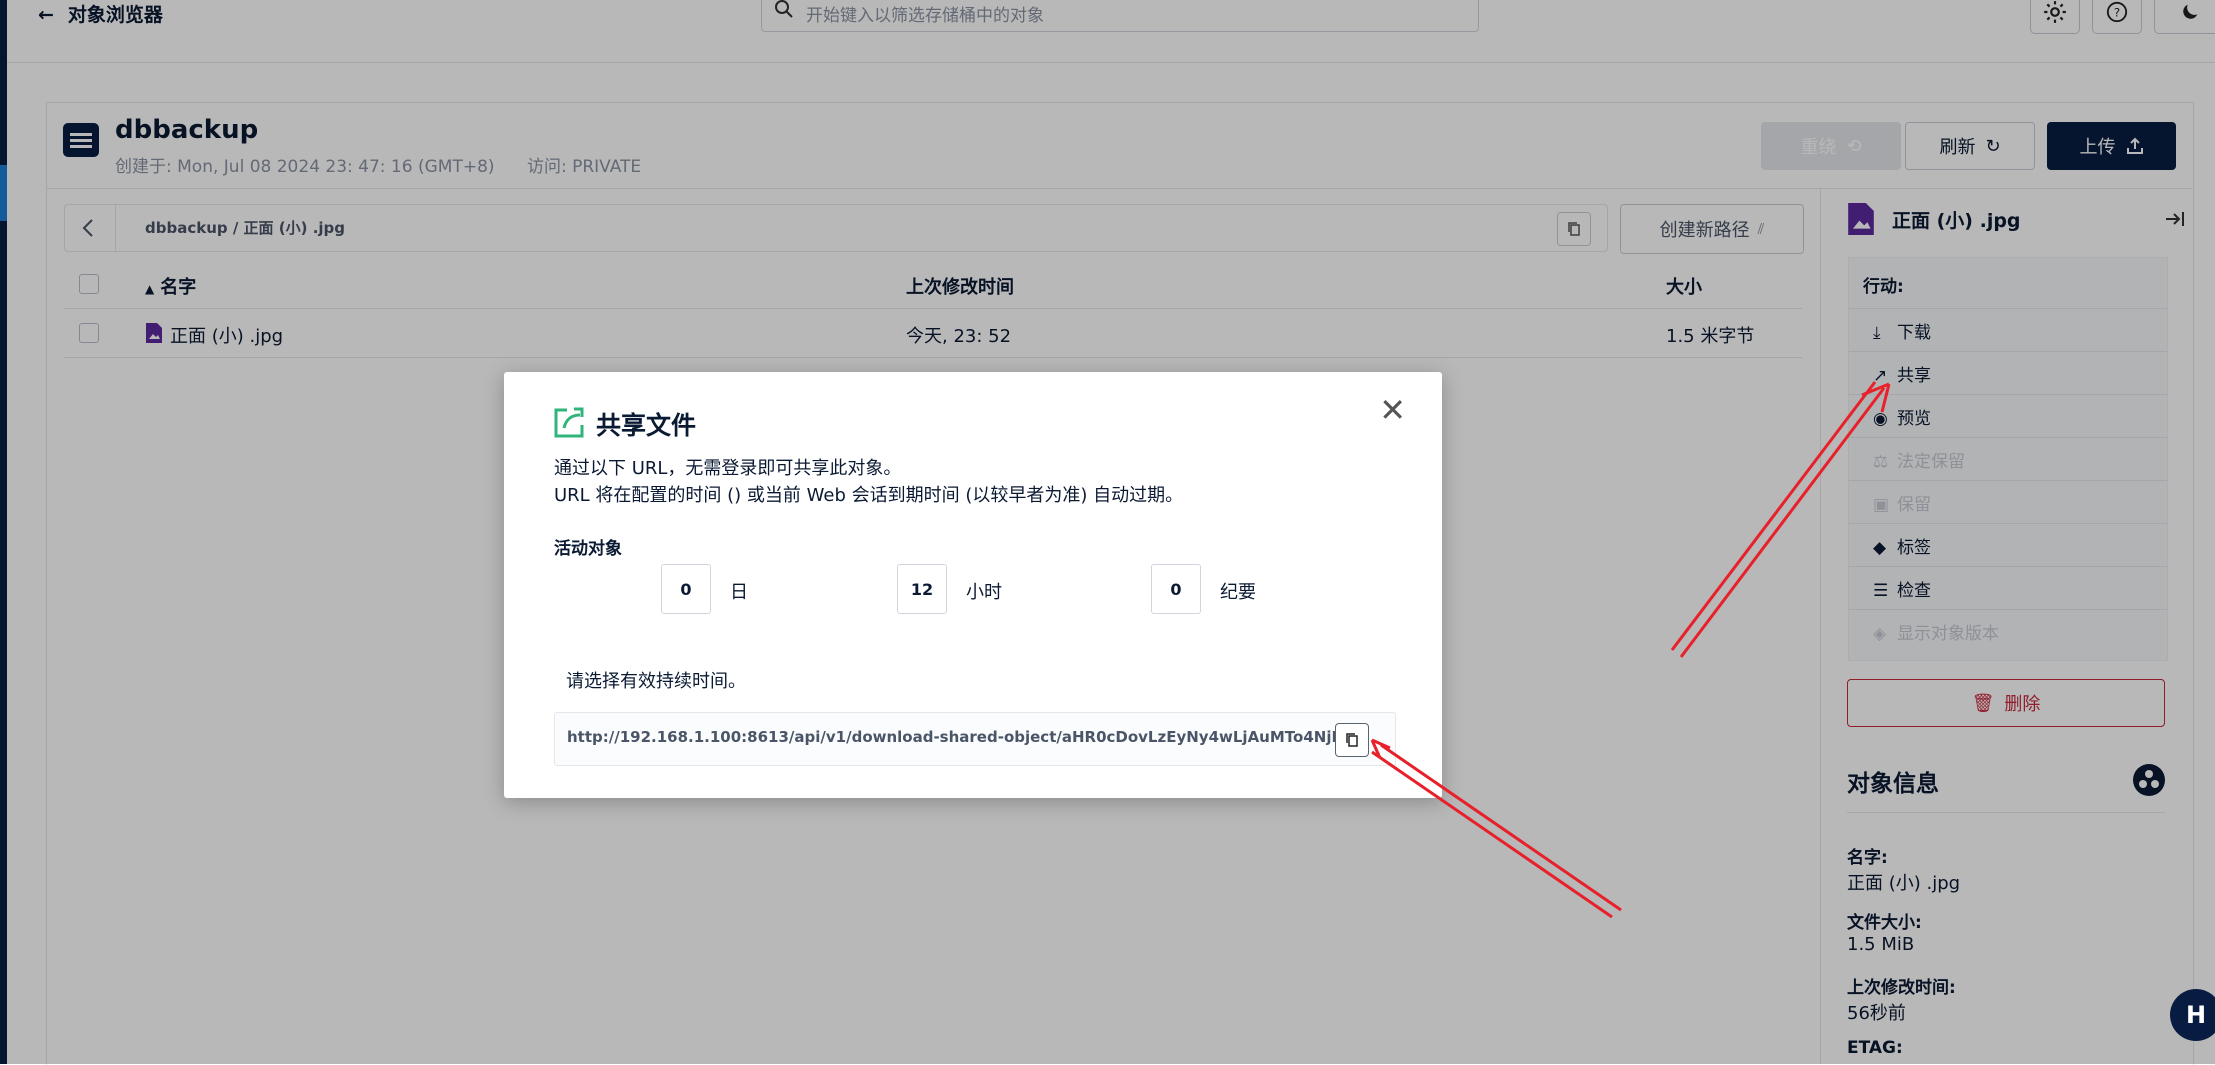  What do you see at coordinates (1176, 589) in the screenshot?
I see `minutes-input: 0` at bounding box center [1176, 589].